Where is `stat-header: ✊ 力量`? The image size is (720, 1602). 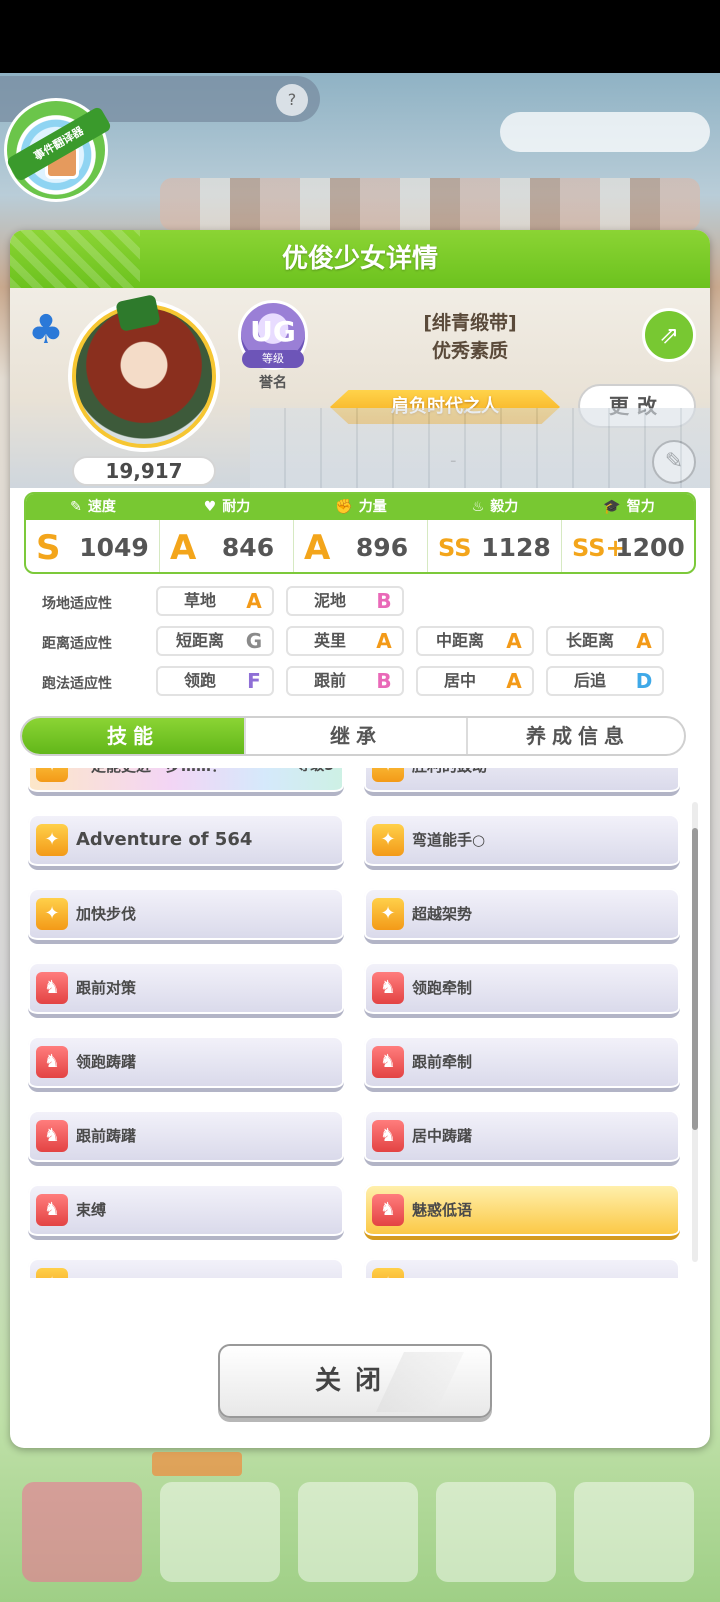 stat-header: ✊ 力量 is located at coordinates (361, 507).